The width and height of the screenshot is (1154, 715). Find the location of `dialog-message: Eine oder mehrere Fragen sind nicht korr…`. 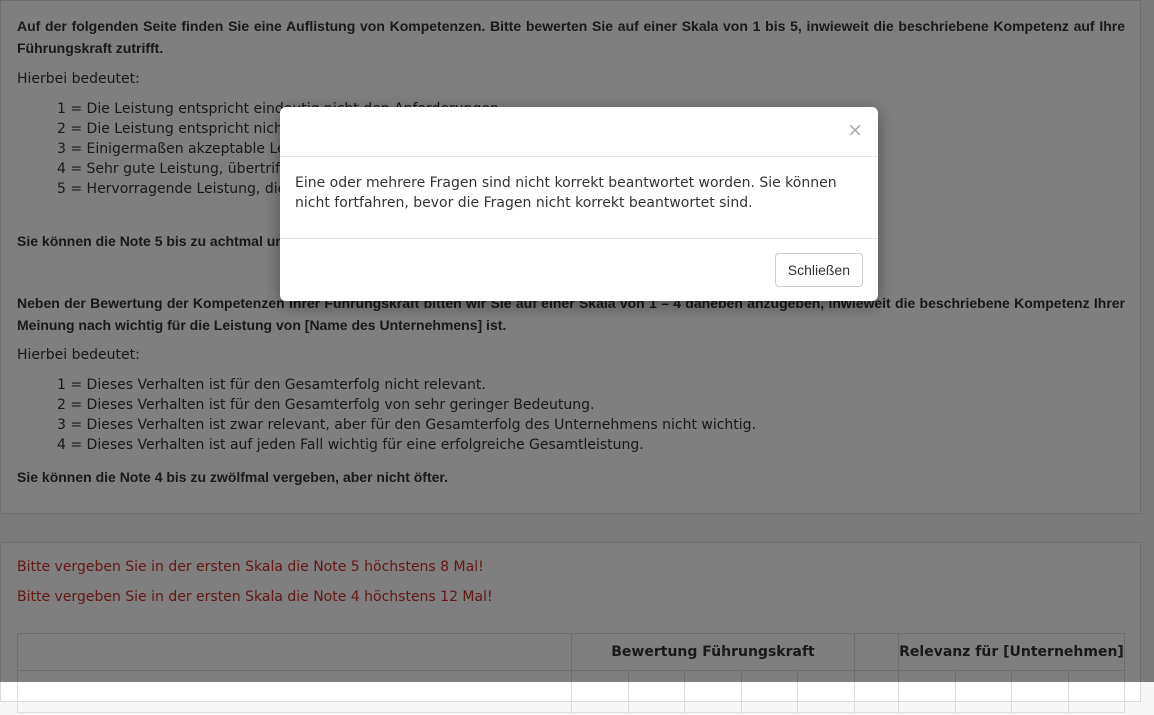

dialog-message: Eine oder mehrere Fragen sind nicht korr… is located at coordinates (579, 198).